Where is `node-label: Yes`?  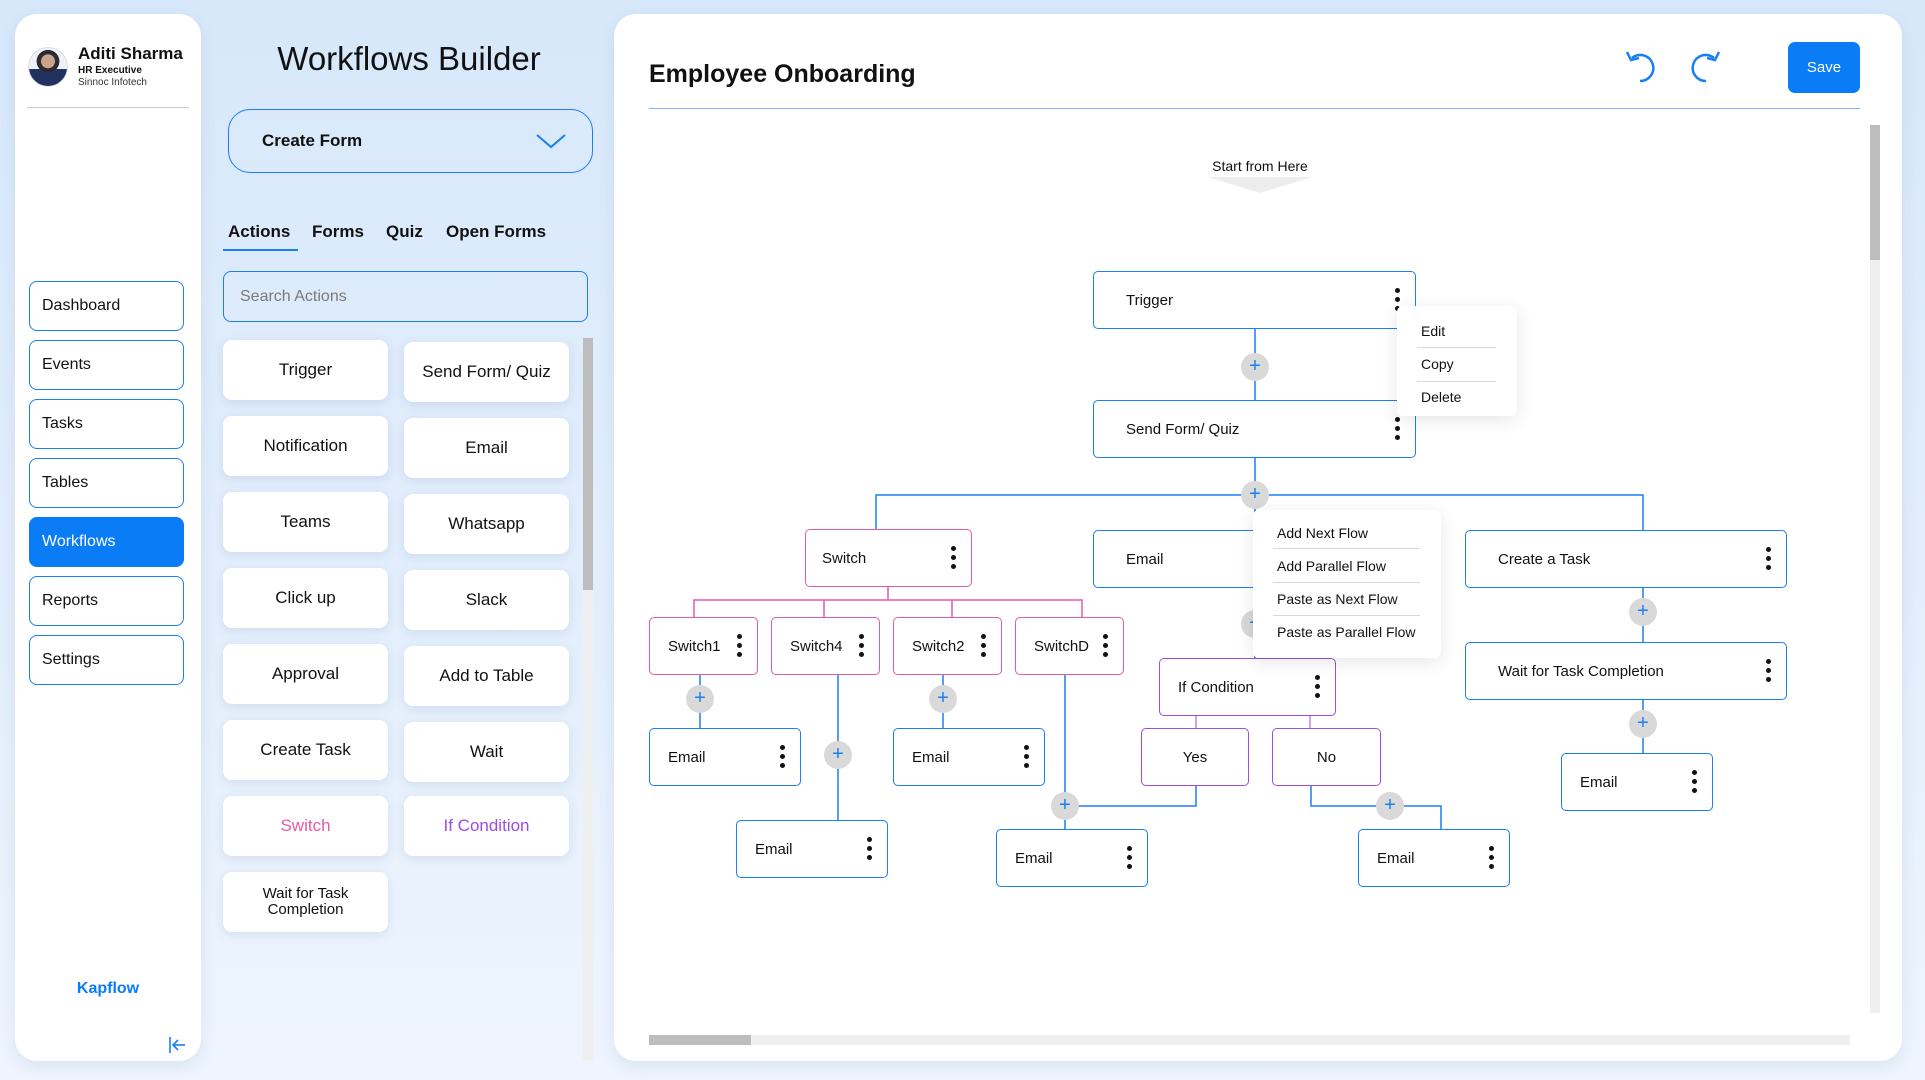 node-label: Yes is located at coordinates (1195, 757).